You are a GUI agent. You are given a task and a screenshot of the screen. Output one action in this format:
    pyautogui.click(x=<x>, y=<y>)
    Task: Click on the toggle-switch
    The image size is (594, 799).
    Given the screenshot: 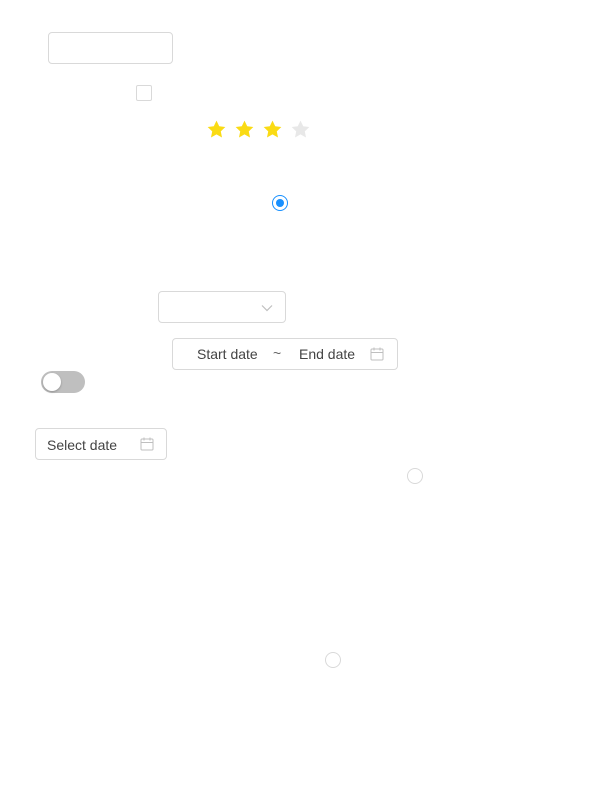 What is the action you would take?
    pyautogui.click(x=63, y=382)
    